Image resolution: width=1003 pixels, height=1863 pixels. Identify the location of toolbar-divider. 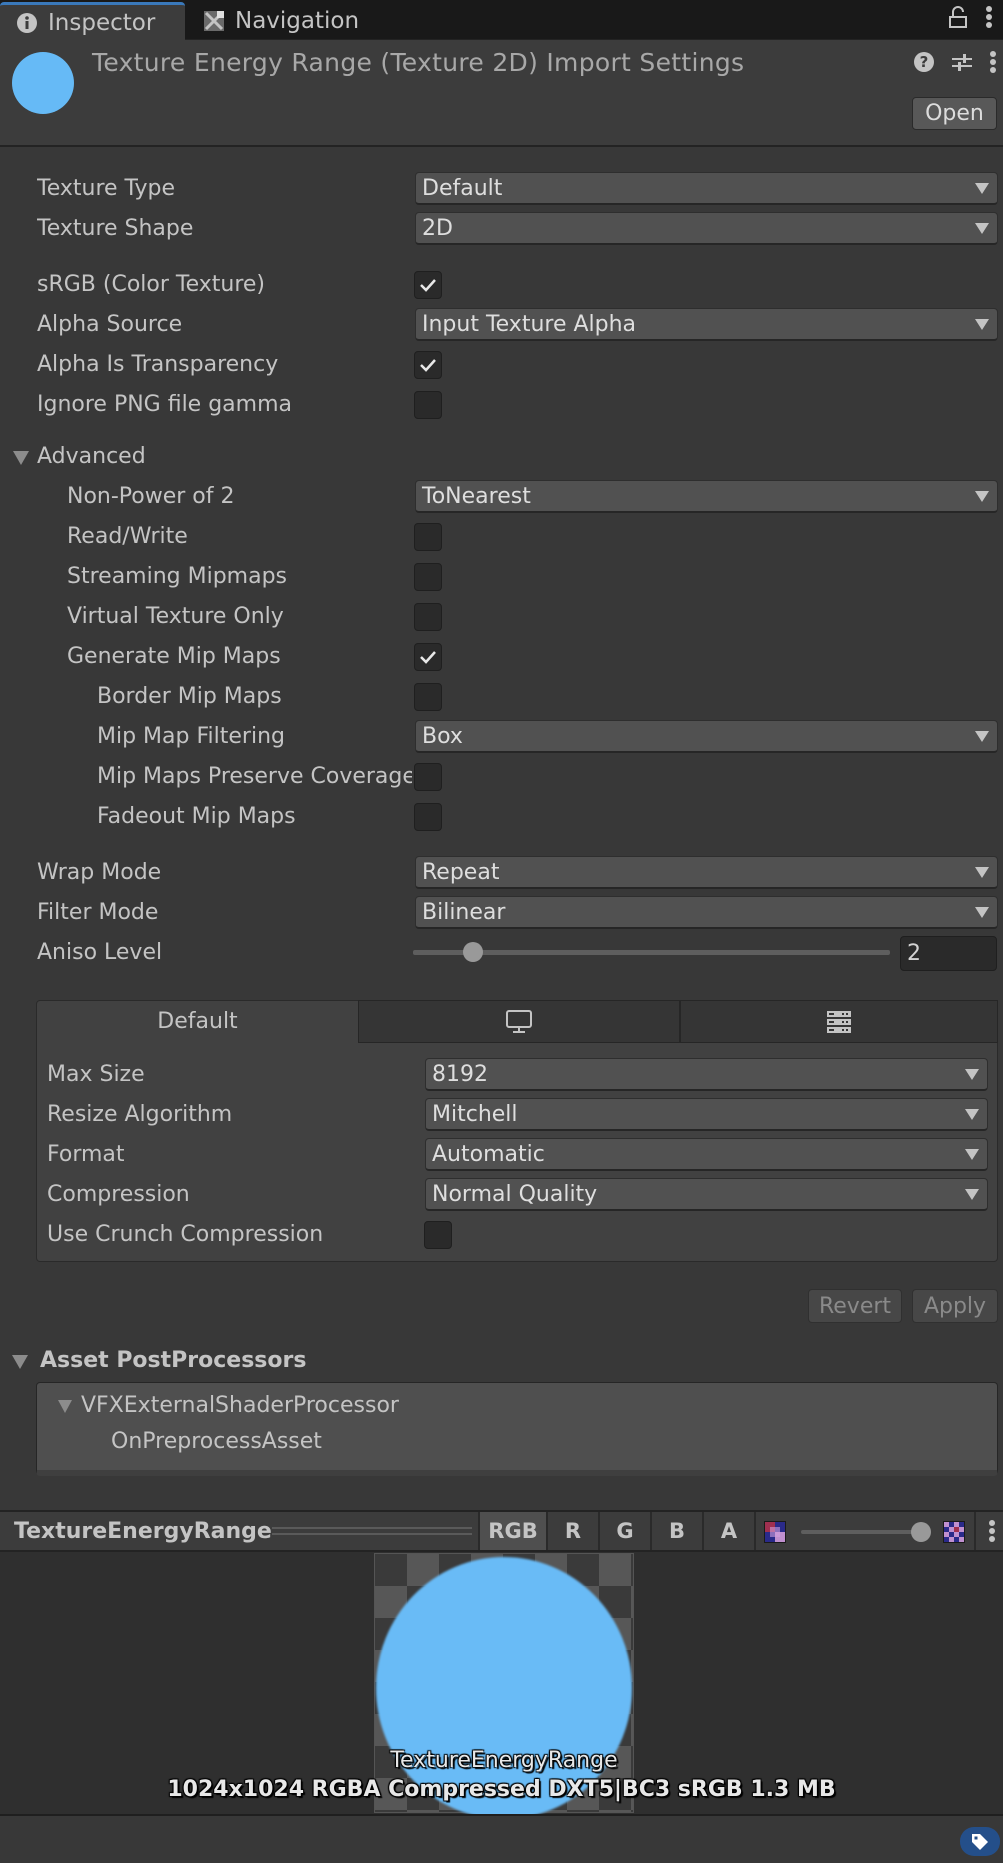
(975, 1531).